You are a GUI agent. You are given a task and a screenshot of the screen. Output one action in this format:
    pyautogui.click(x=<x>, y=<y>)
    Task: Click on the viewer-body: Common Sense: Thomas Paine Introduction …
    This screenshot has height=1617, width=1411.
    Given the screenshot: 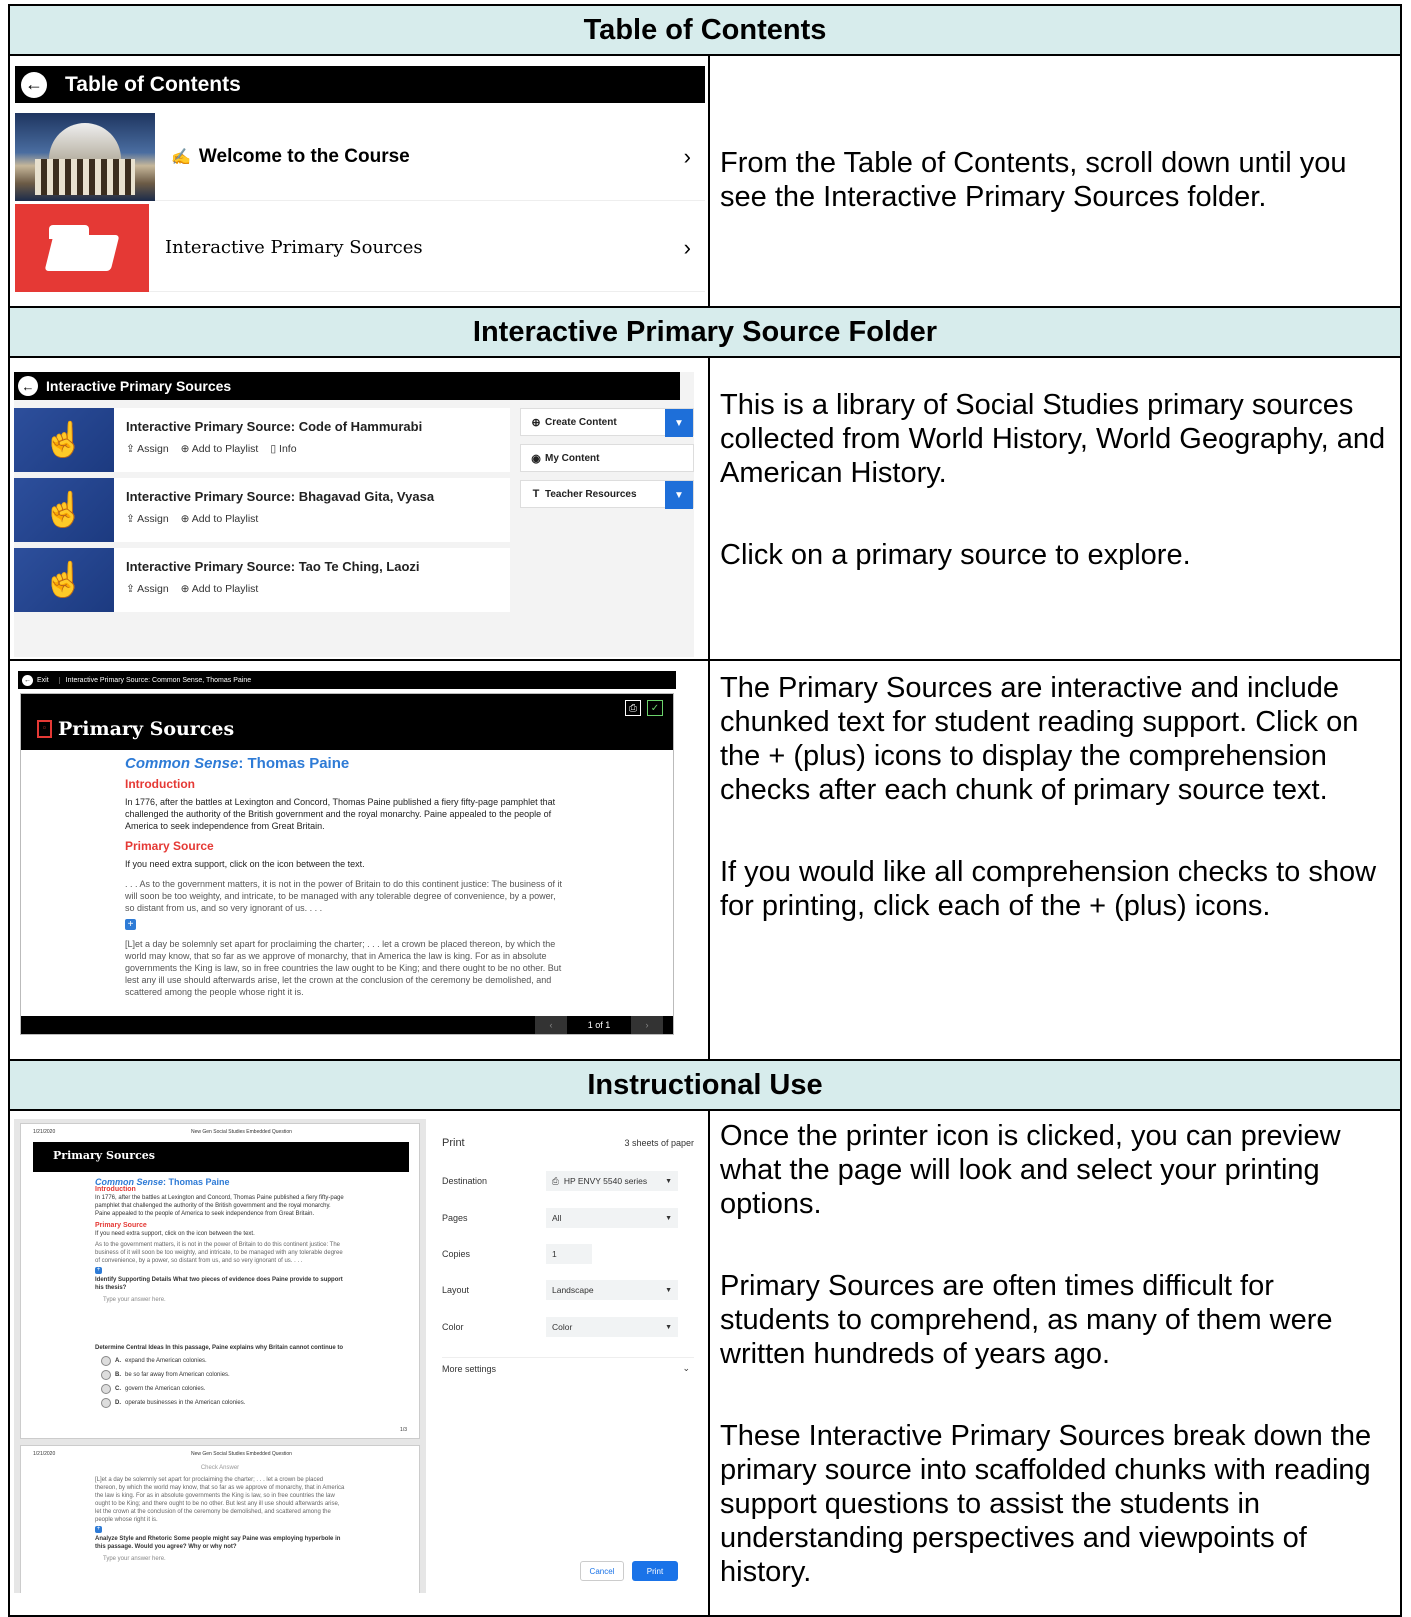 What is the action you would take?
    pyautogui.click(x=345, y=880)
    